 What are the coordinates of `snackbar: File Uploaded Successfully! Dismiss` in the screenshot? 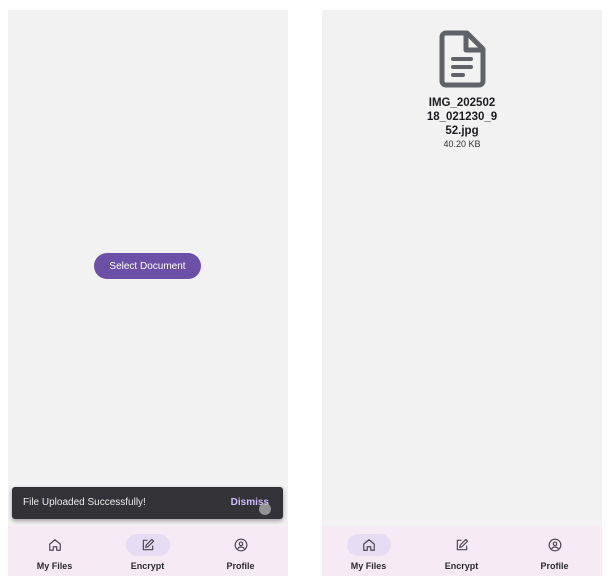 It's located at (147, 503).